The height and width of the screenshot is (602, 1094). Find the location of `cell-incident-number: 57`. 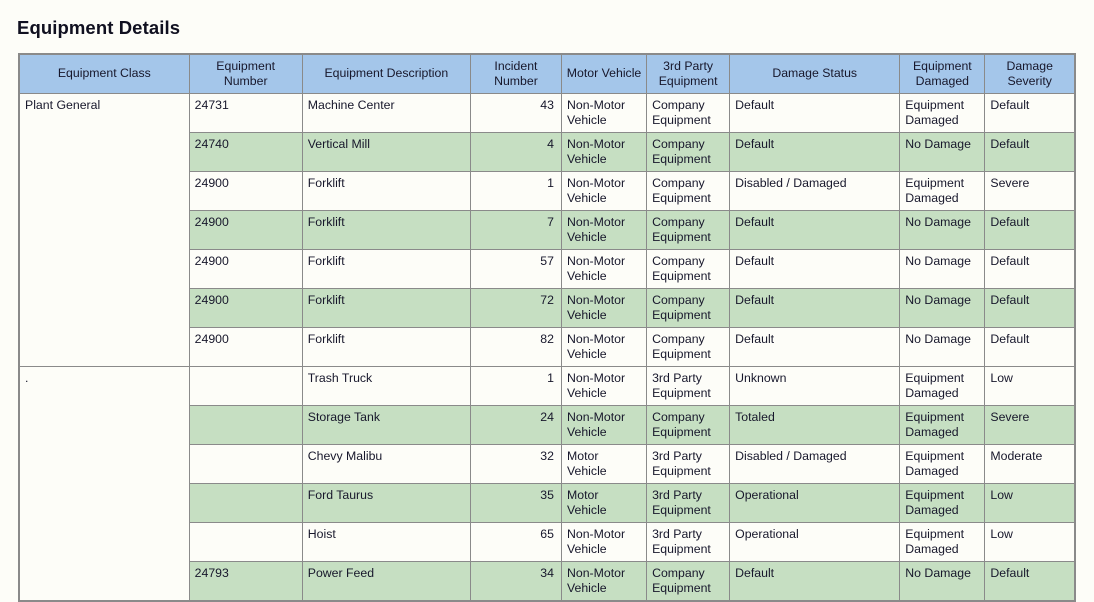

cell-incident-number: 57 is located at coordinates (515, 269).